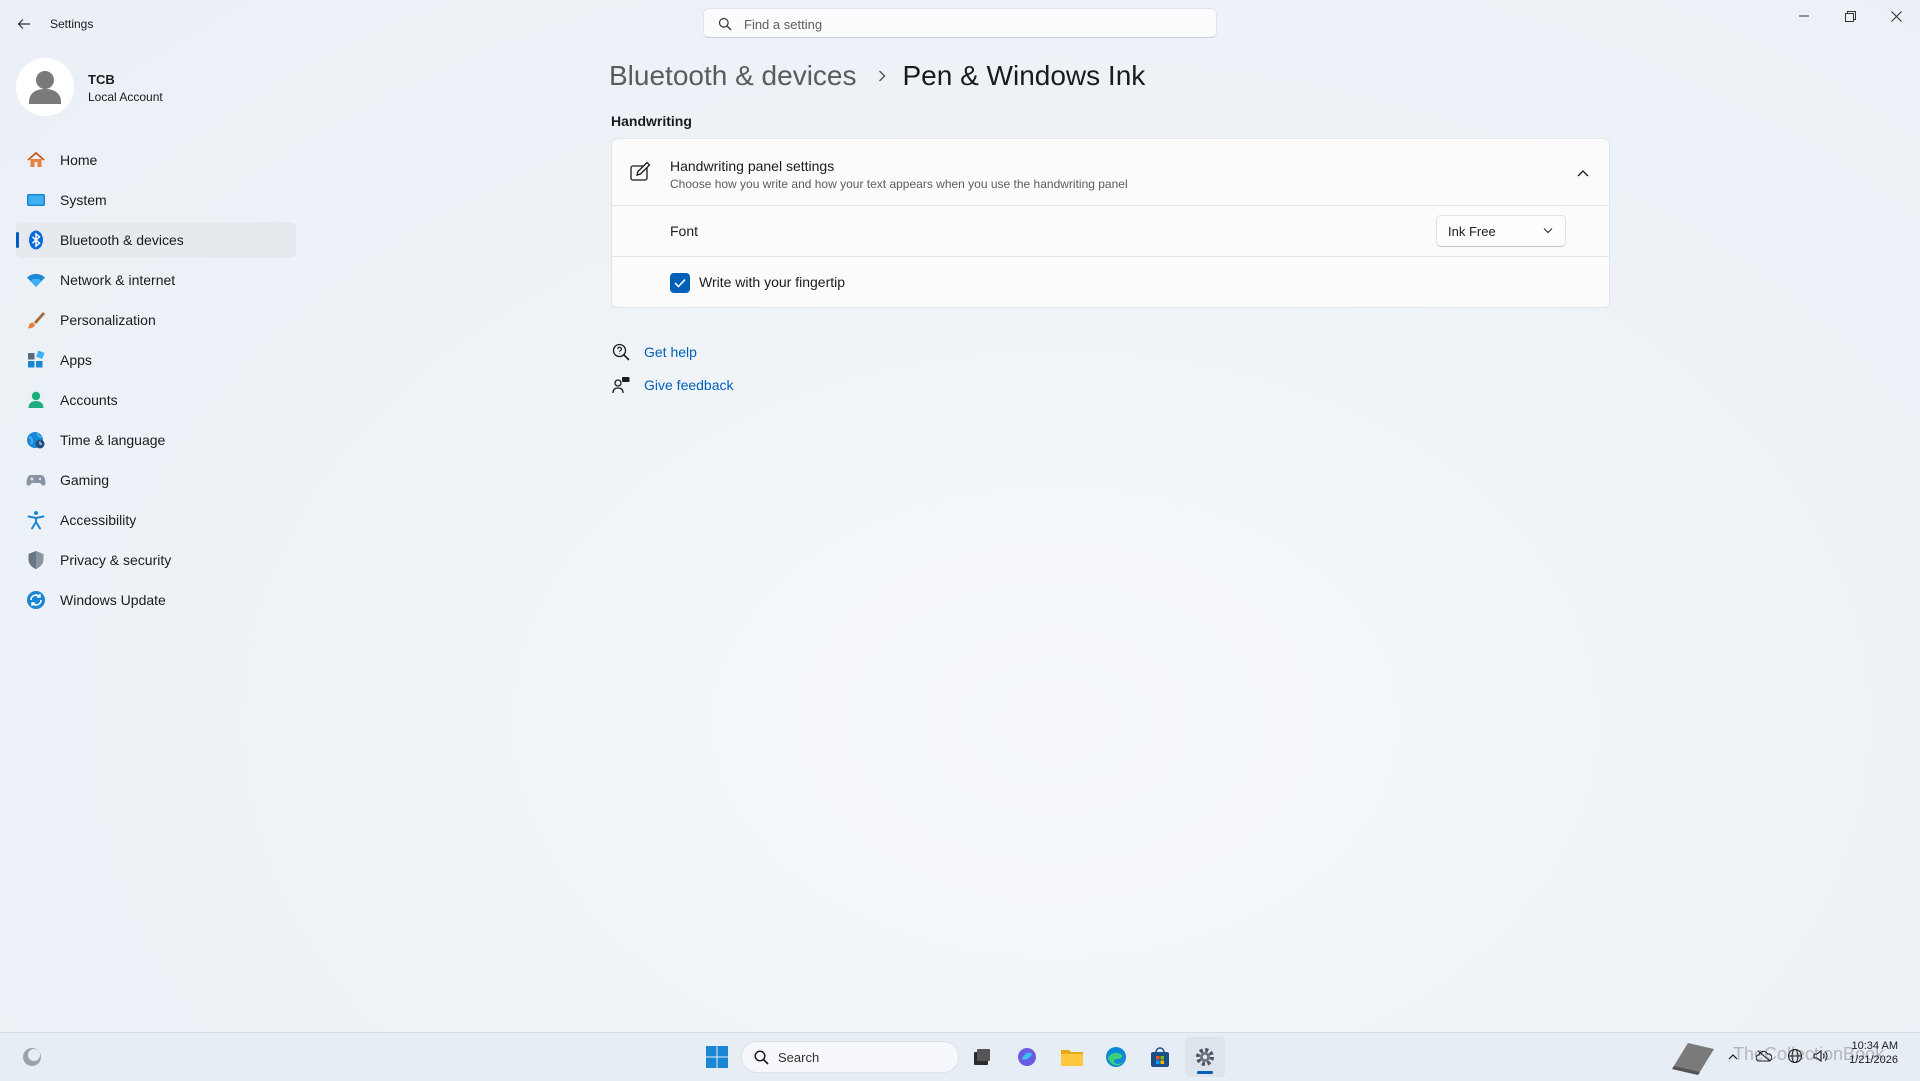 The width and height of the screenshot is (1920, 1081). What do you see at coordinates (156, 400) in the screenshot?
I see `sidebar-item-accounts: Accounts` at bounding box center [156, 400].